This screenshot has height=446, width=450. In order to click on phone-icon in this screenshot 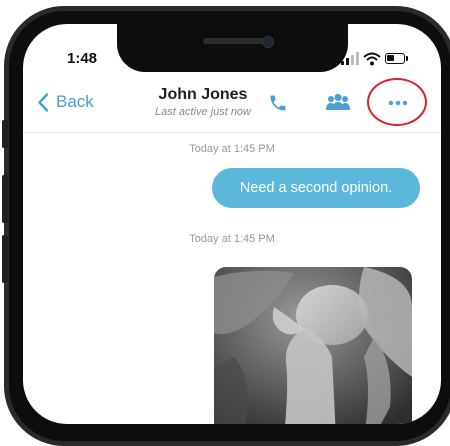, I will do `click(278, 103)`.